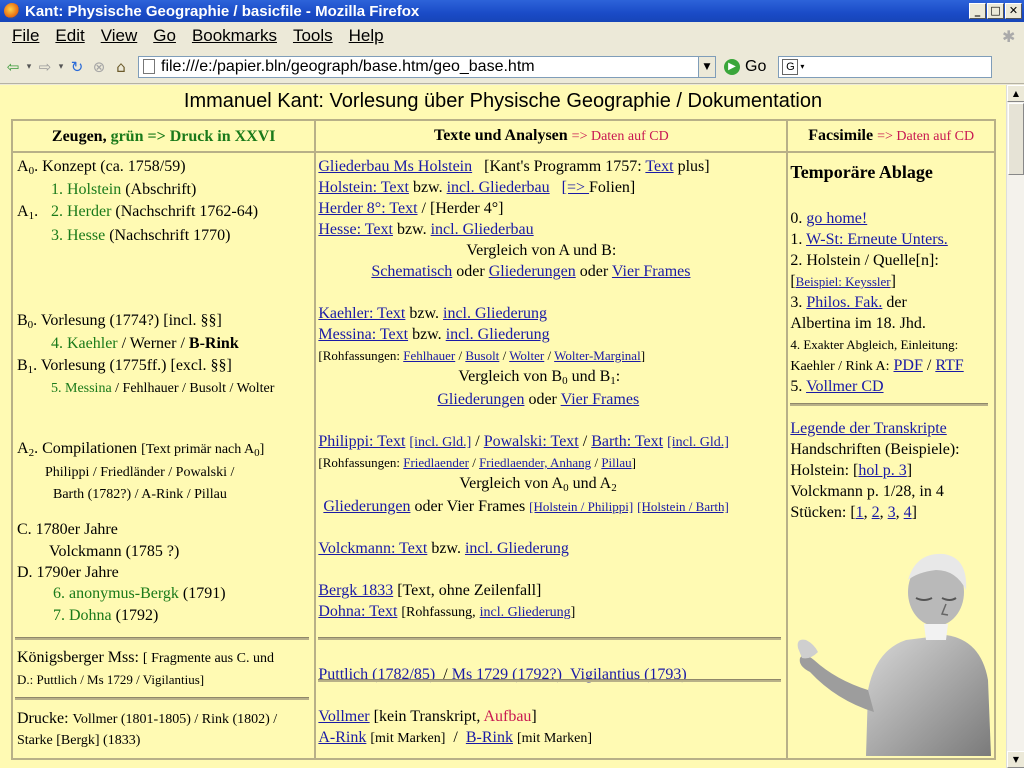 The width and height of the screenshot is (1024, 768). What do you see at coordinates (495, 313) in the screenshot?
I see `kaehler-gliederung-link: incl. Gliederung` at bounding box center [495, 313].